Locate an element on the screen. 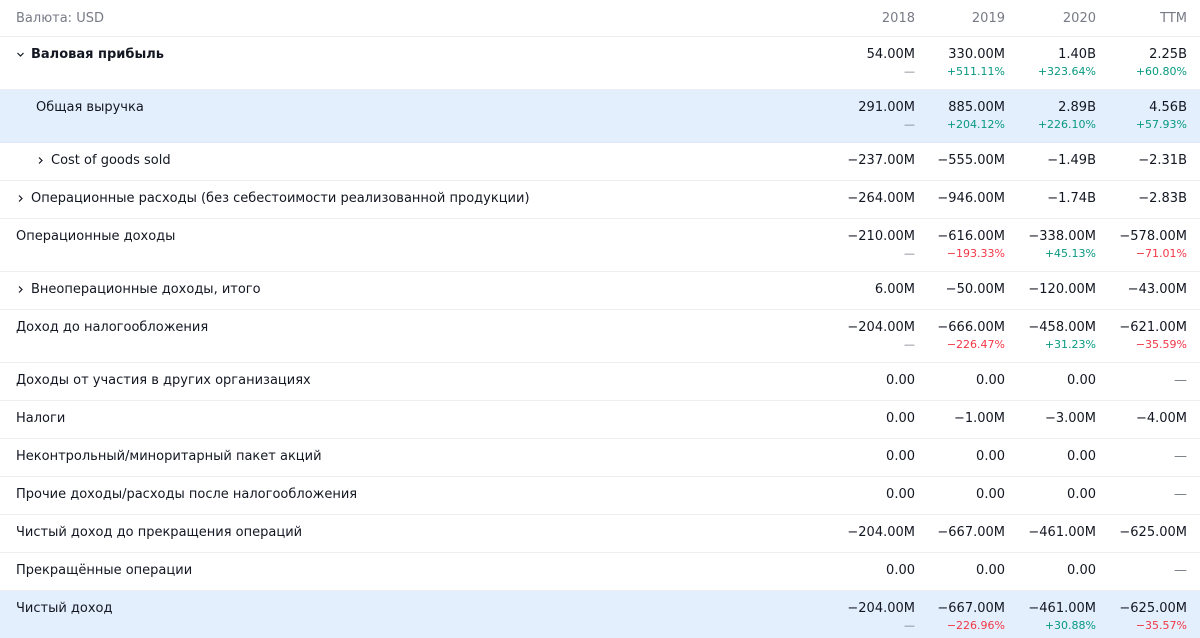 The image size is (1200, 638). row-label: Прекращённые операции is located at coordinates (104, 570).